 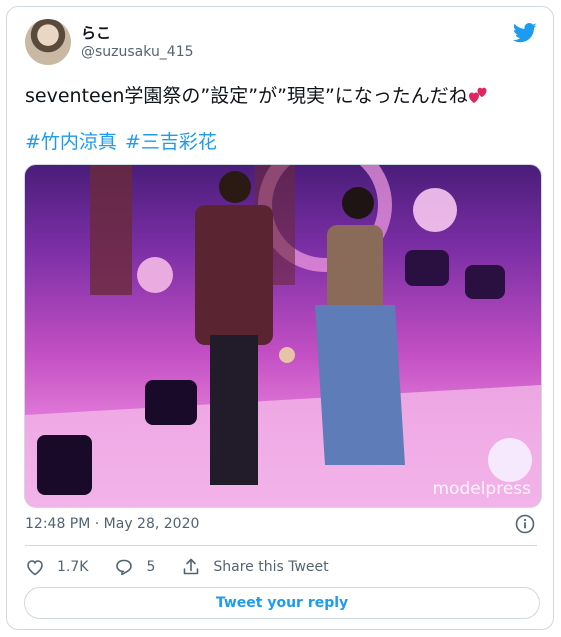 What do you see at coordinates (525, 33) in the screenshot?
I see `twitter-bird-icon` at bounding box center [525, 33].